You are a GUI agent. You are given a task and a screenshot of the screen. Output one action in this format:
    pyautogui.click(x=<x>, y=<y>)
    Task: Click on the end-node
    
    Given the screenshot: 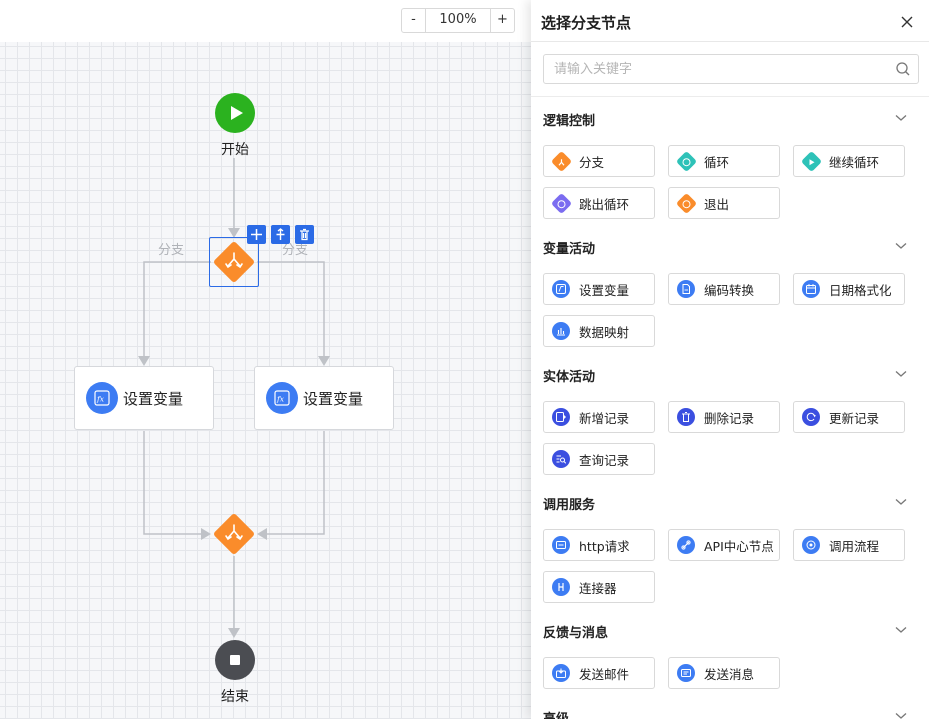 What is the action you would take?
    pyautogui.click(x=235, y=660)
    